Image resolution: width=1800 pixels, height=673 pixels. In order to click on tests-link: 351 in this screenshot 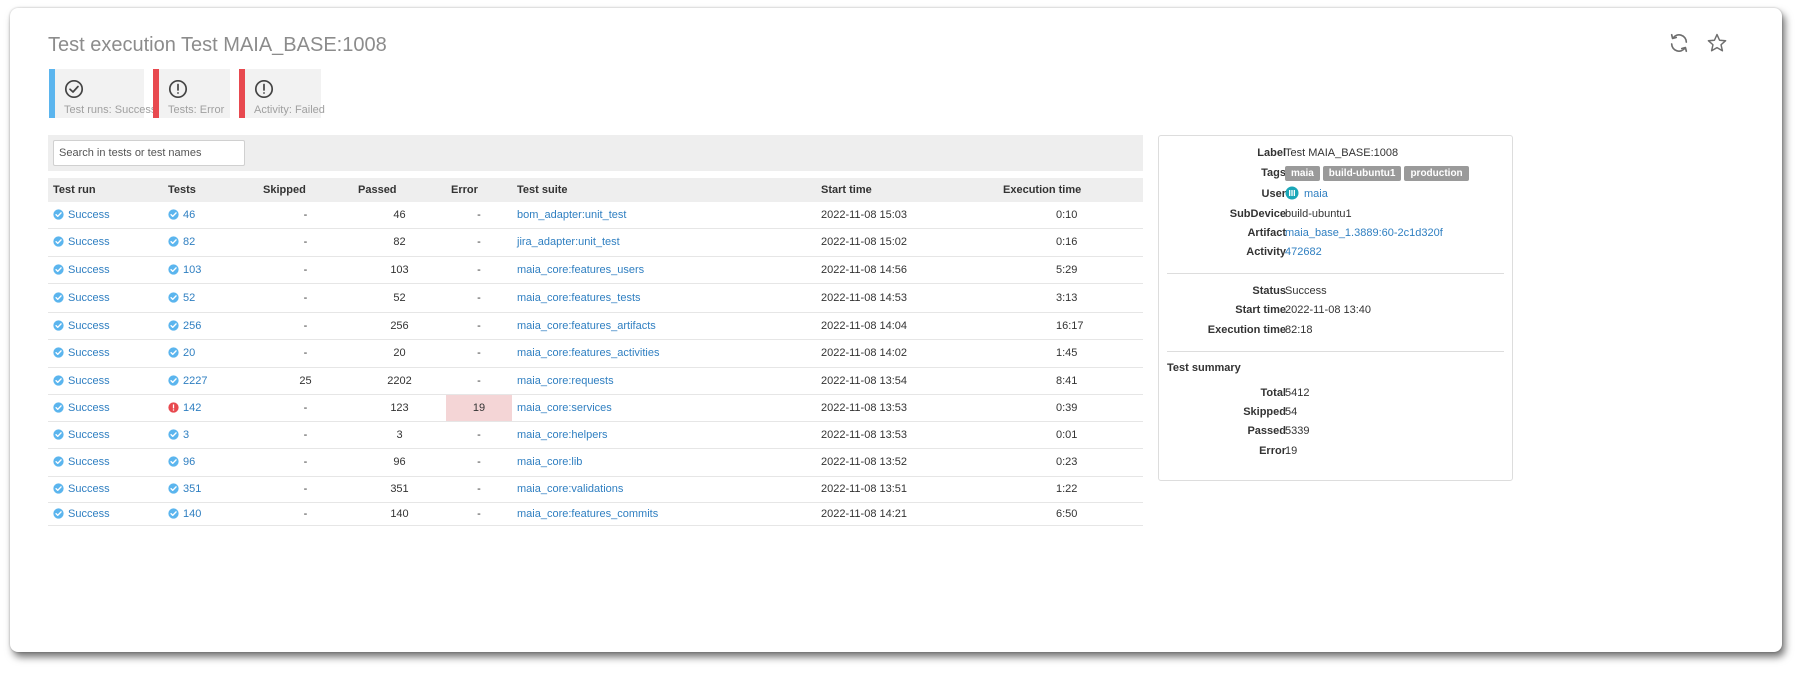, I will do `click(192, 489)`.